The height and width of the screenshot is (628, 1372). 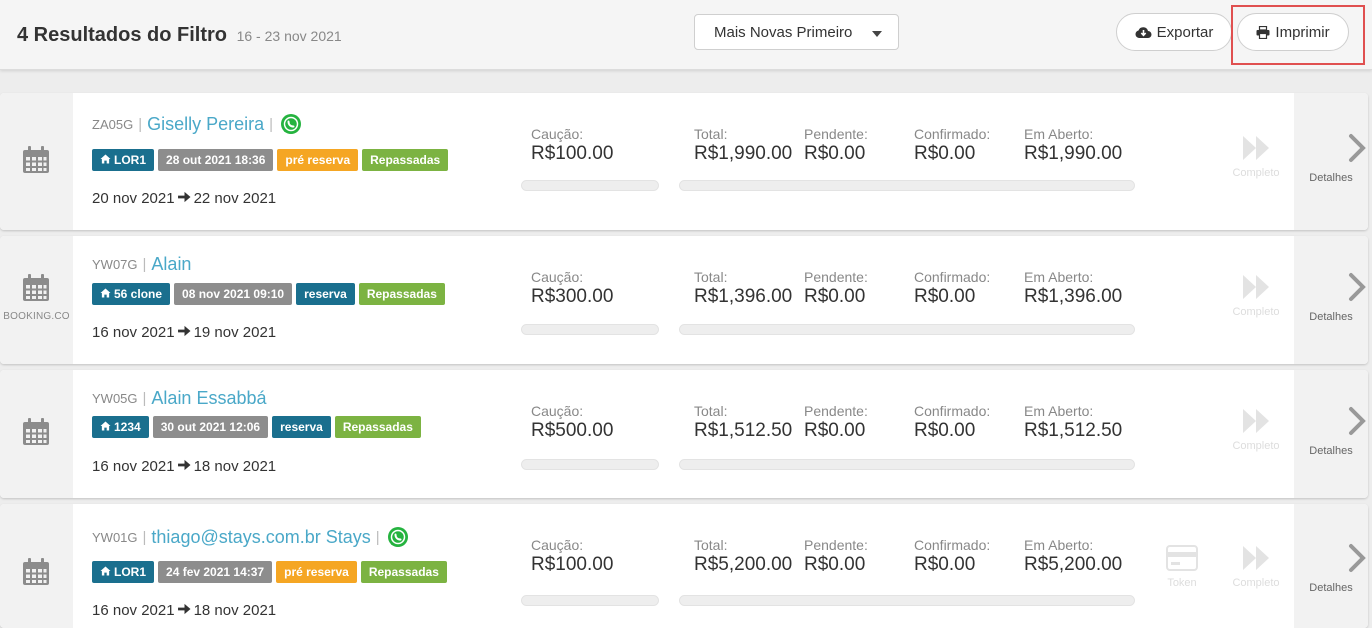 What do you see at coordinates (743, 288) in the screenshot?
I see `total-amount: Total: R$1,396.00` at bounding box center [743, 288].